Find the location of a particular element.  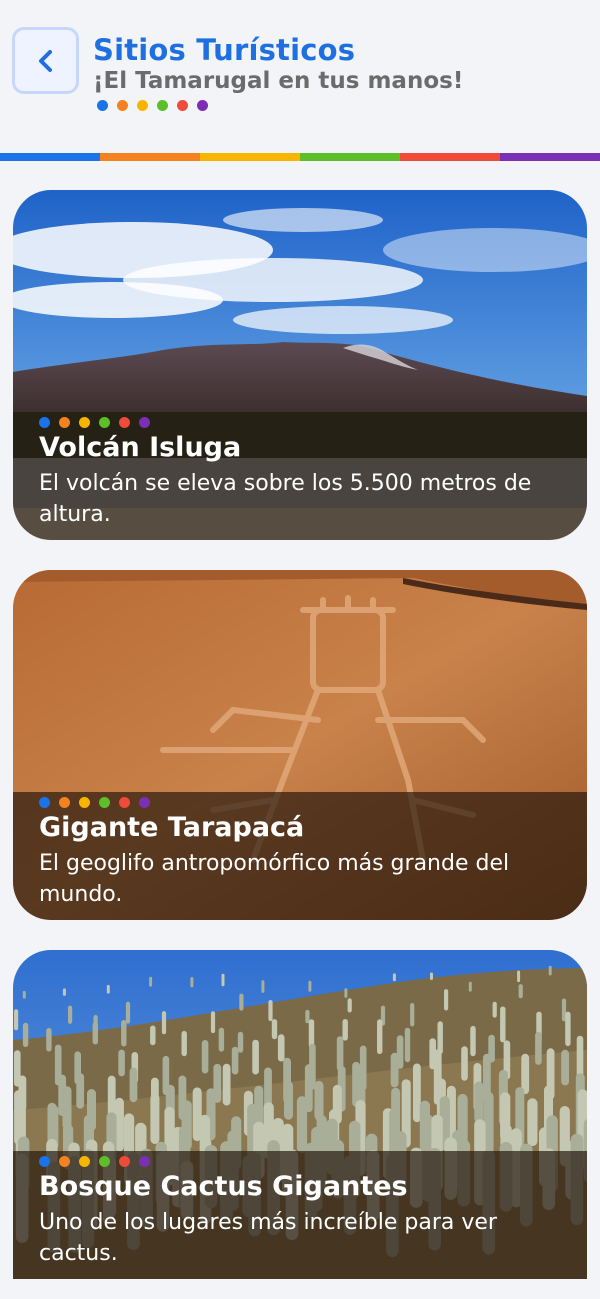

chevron-left-icon is located at coordinates (45, 60).